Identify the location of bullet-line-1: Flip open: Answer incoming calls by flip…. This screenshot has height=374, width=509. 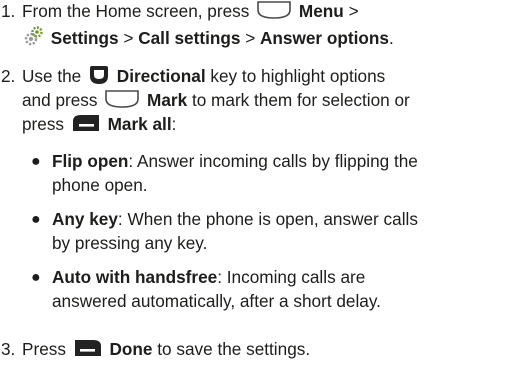
(235, 161).